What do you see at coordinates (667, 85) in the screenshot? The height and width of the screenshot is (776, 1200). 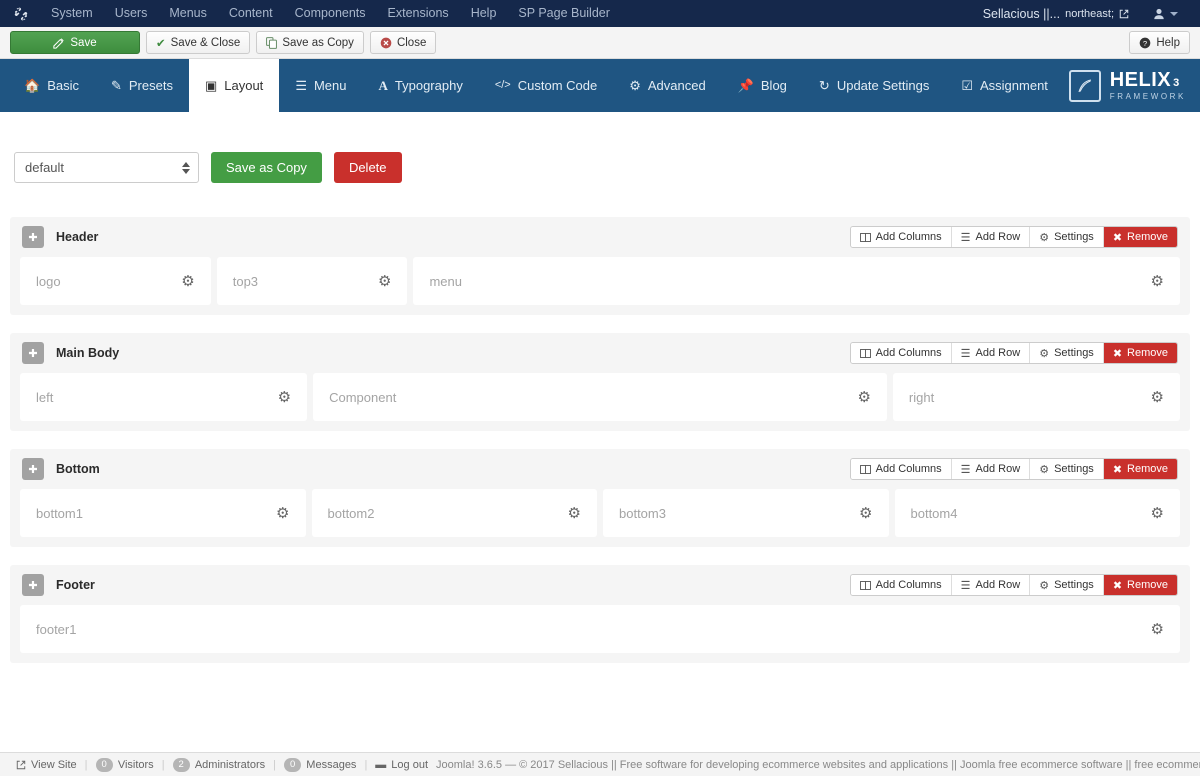 I see `tab-advanced: ⚙ Advanced` at bounding box center [667, 85].